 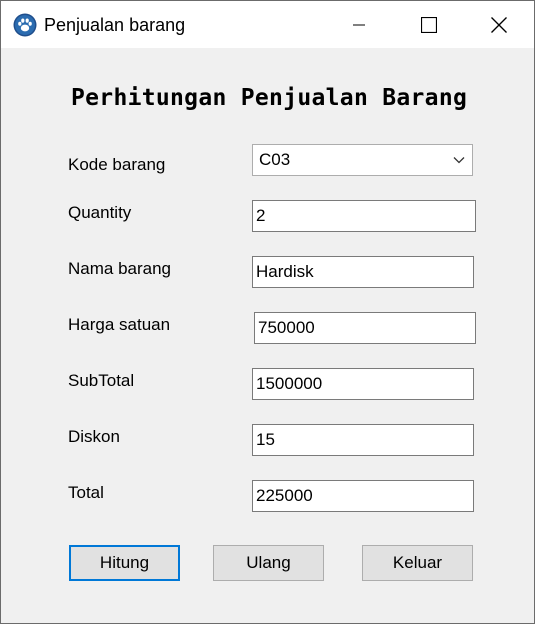 I want to click on keluar-label: Keluar, so click(x=417, y=562).